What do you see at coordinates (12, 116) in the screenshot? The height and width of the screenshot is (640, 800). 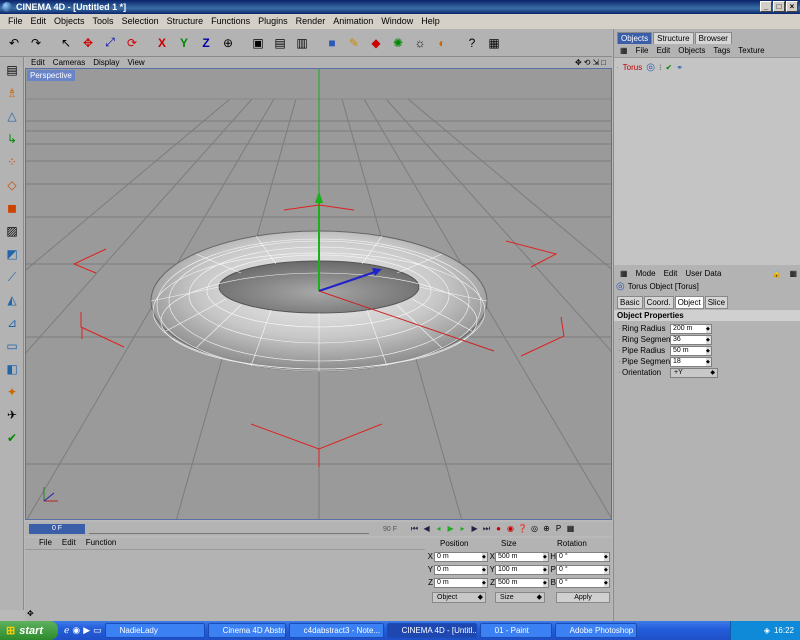 I see `use-texture-tool-icon: △` at bounding box center [12, 116].